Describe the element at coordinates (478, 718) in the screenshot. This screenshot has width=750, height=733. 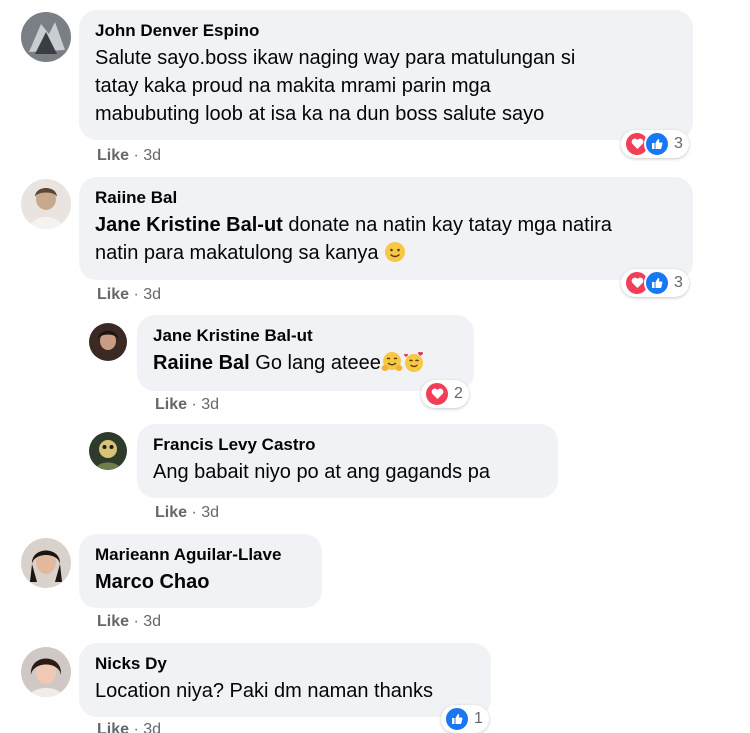
I see `reaction-count: 1` at that location.